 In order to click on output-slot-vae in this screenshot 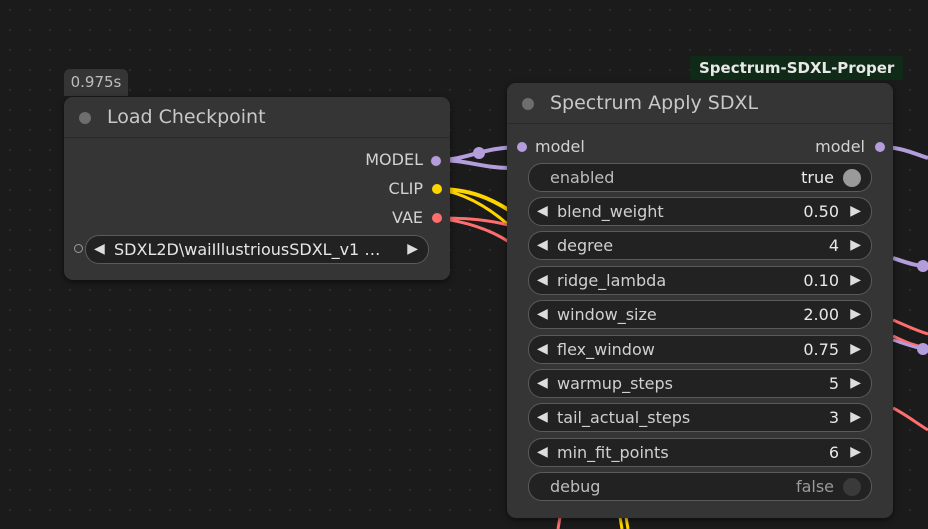, I will do `click(437, 218)`.